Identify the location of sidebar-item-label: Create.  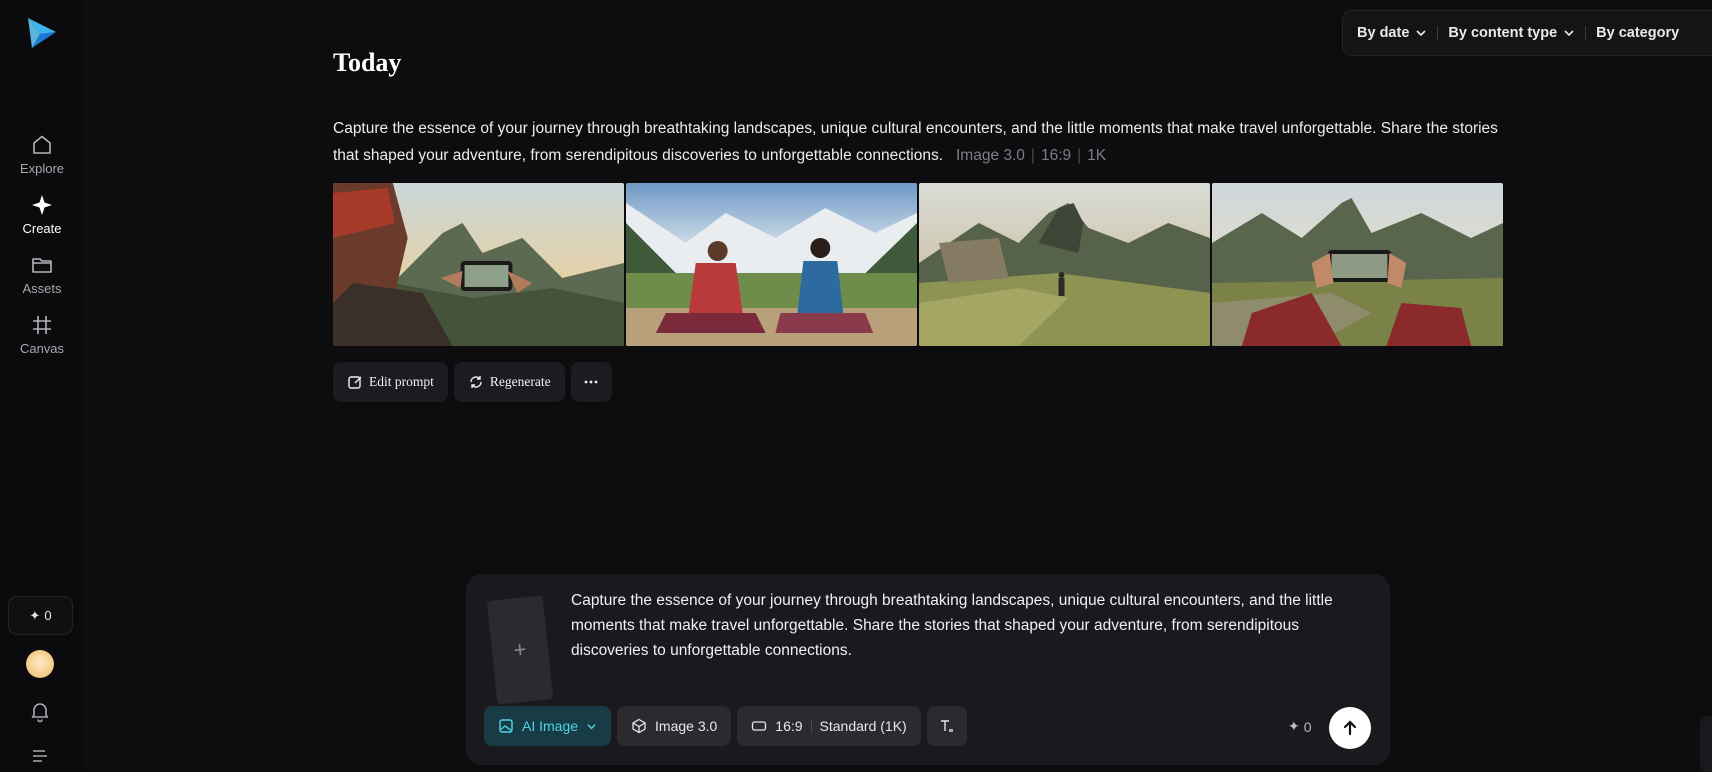
(42, 228).